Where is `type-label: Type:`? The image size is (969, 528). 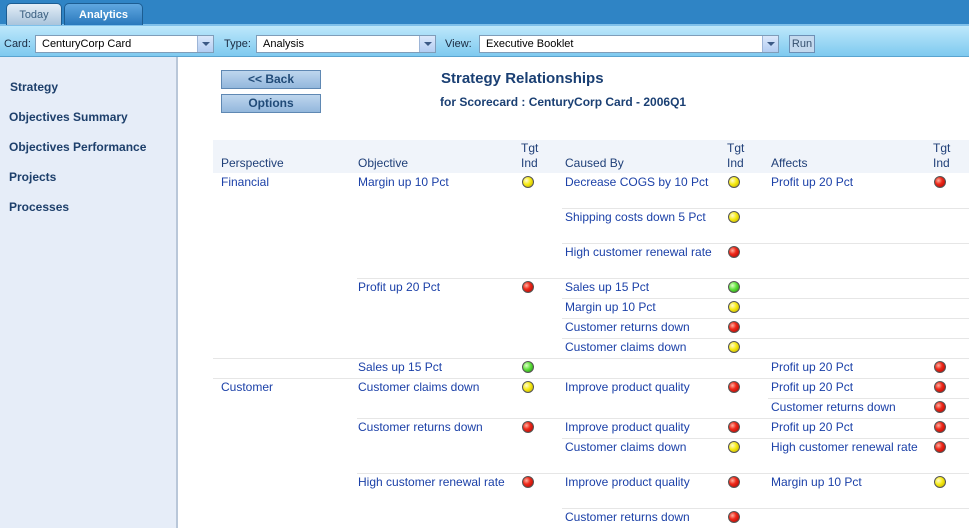
type-label: Type: is located at coordinates (237, 44).